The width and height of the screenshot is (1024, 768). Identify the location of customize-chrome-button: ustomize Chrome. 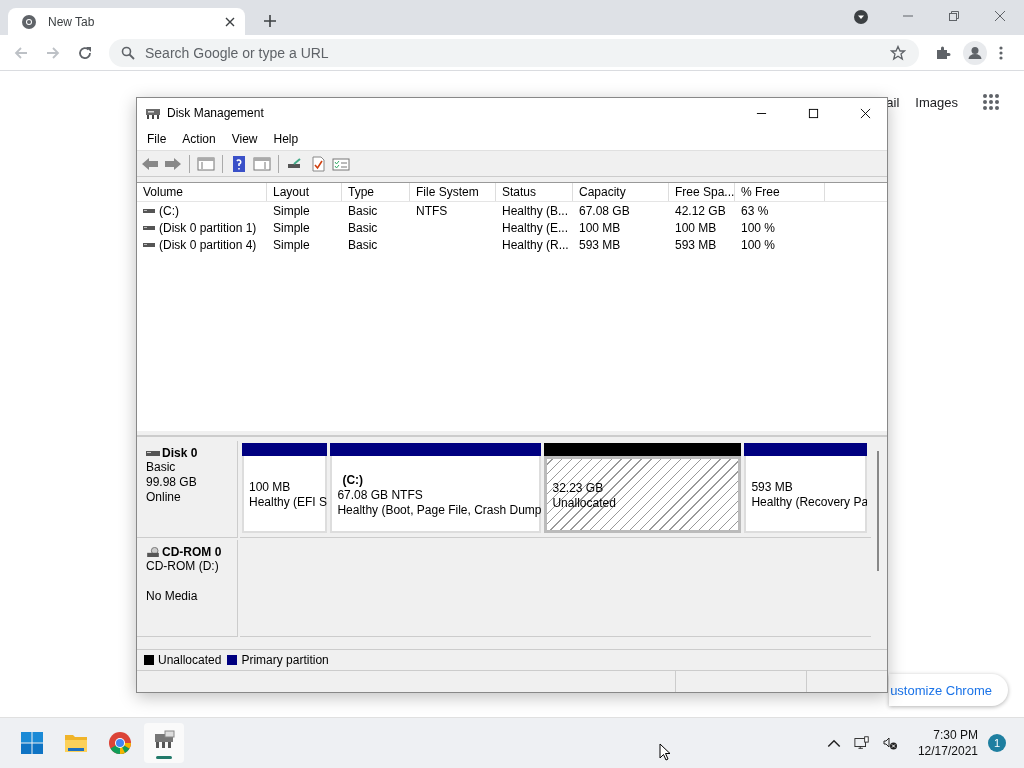
(948, 690).